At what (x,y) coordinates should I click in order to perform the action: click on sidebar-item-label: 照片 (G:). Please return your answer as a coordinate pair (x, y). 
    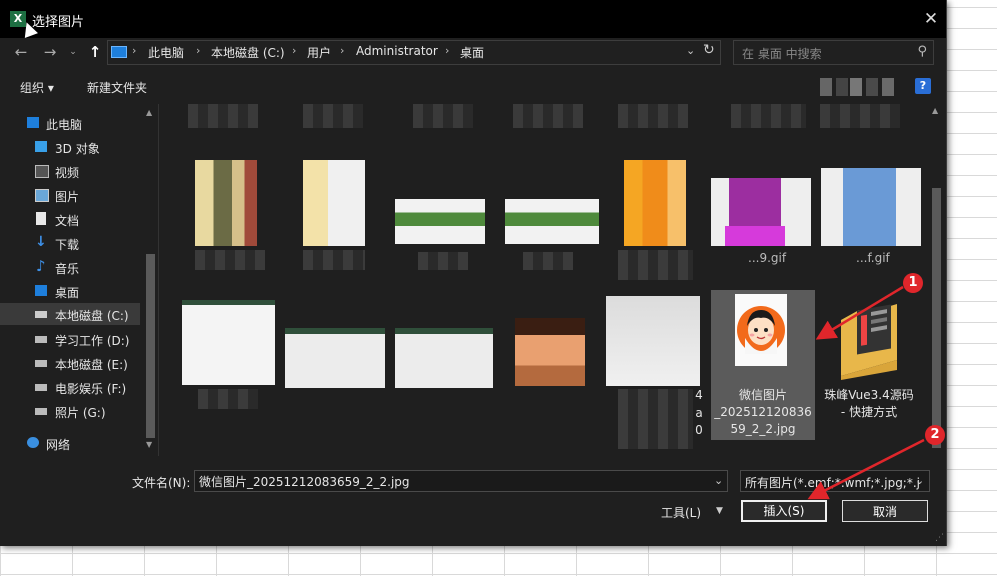
    Looking at the image, I should click on (80, 413).